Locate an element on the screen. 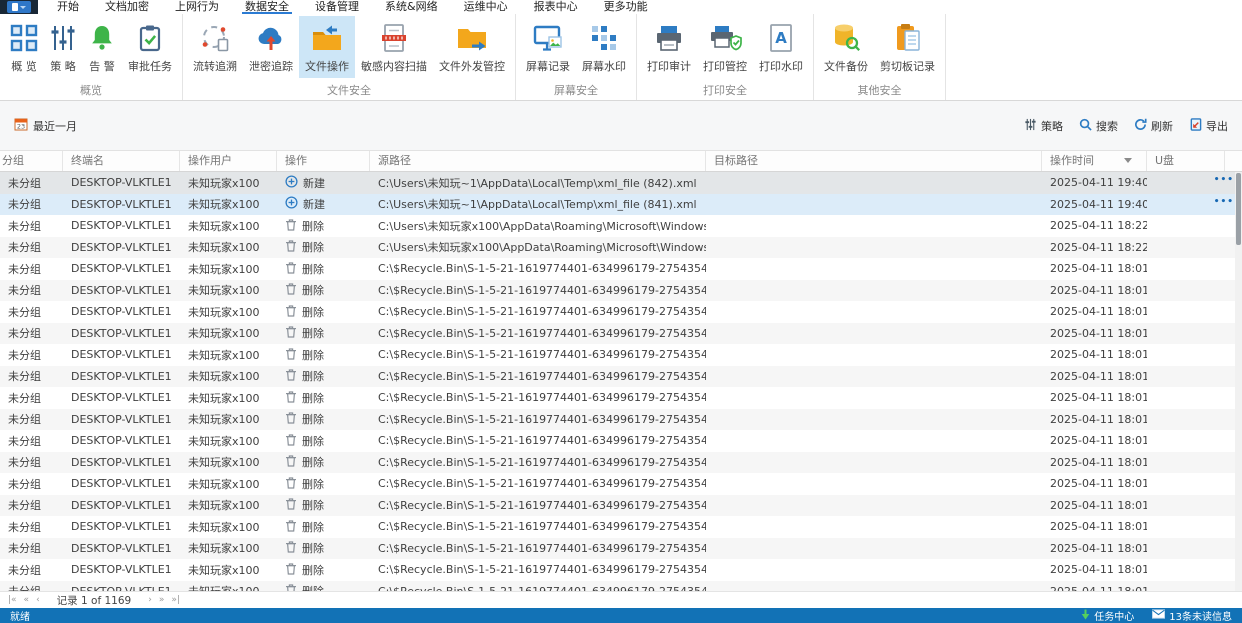  fast-next-button is located at coordinates (162, 600).